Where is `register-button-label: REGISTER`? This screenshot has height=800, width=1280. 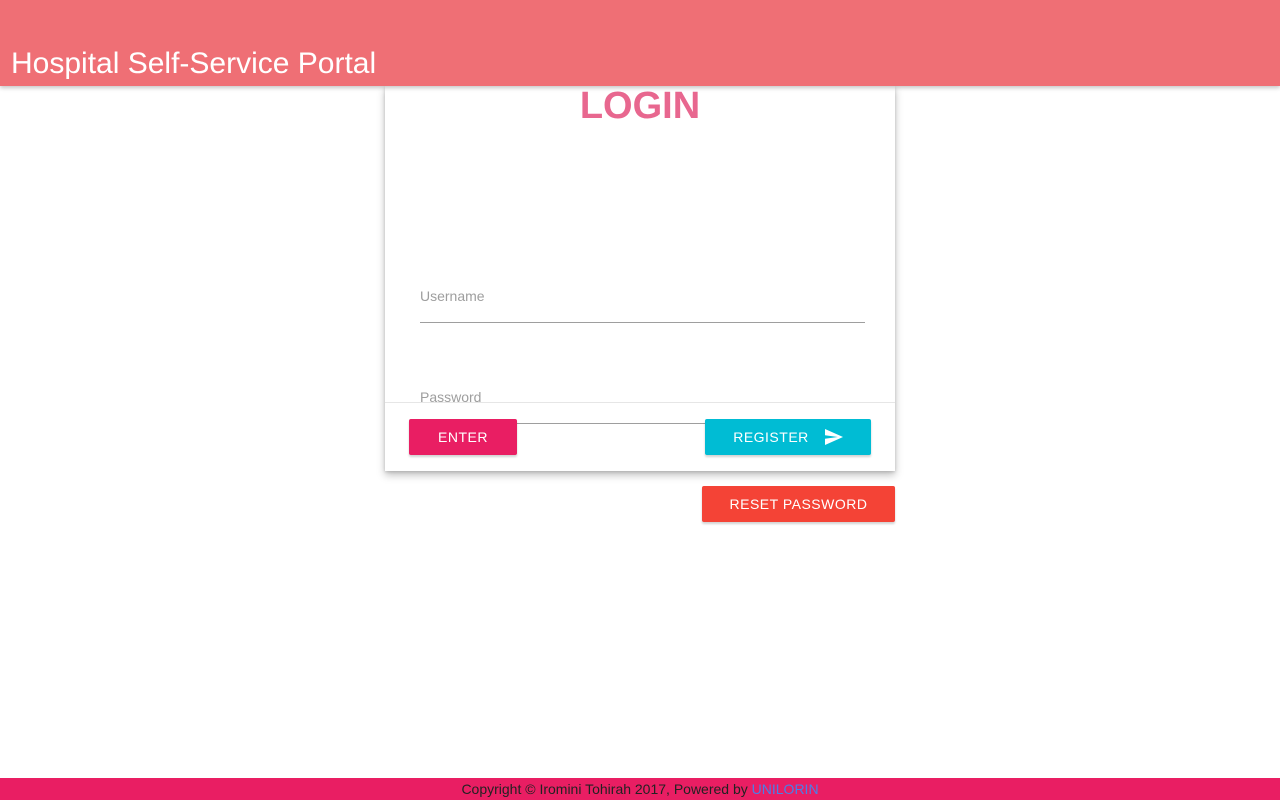 register-button-label: REGISTER is located at coordinates (771, 437).